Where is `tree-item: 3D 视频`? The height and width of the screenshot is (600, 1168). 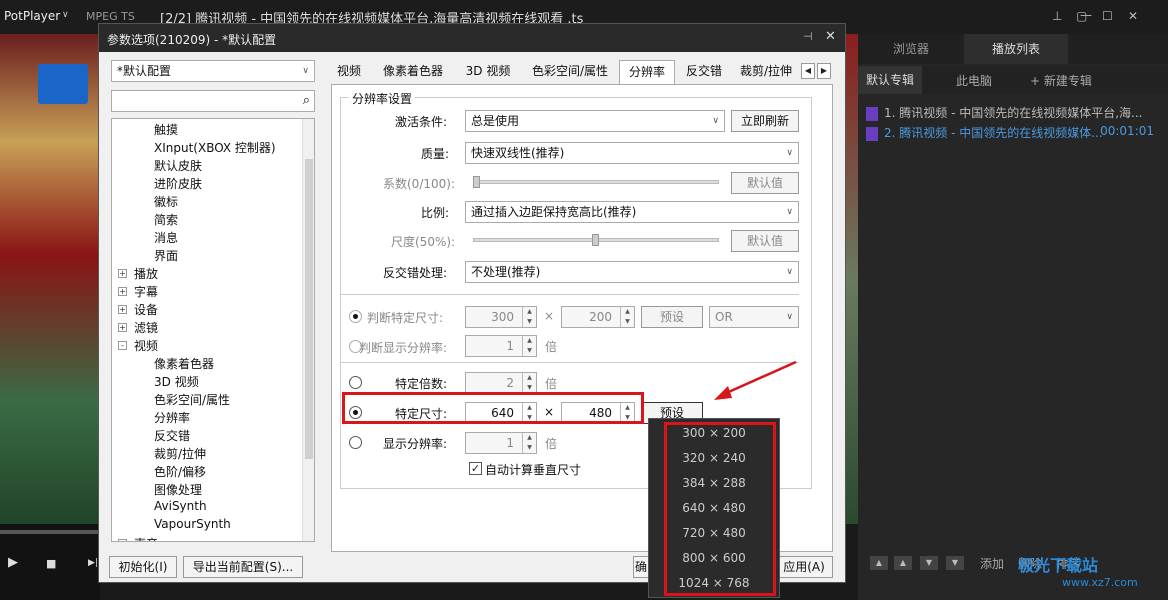
tree-item: 3D 视频 is located at coordinates (176, 381).